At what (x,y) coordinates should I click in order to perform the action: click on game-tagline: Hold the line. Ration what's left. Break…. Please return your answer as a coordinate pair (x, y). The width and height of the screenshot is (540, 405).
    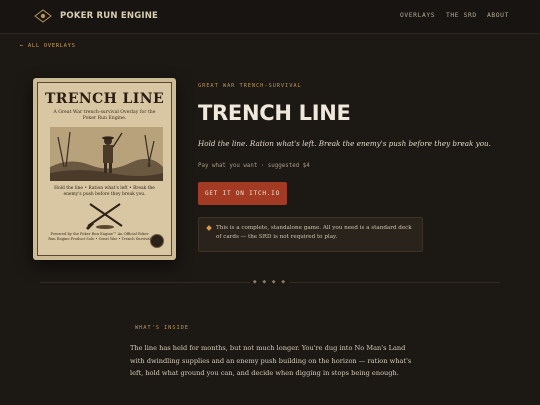
    Looking at the image, I should click on (344, 143).